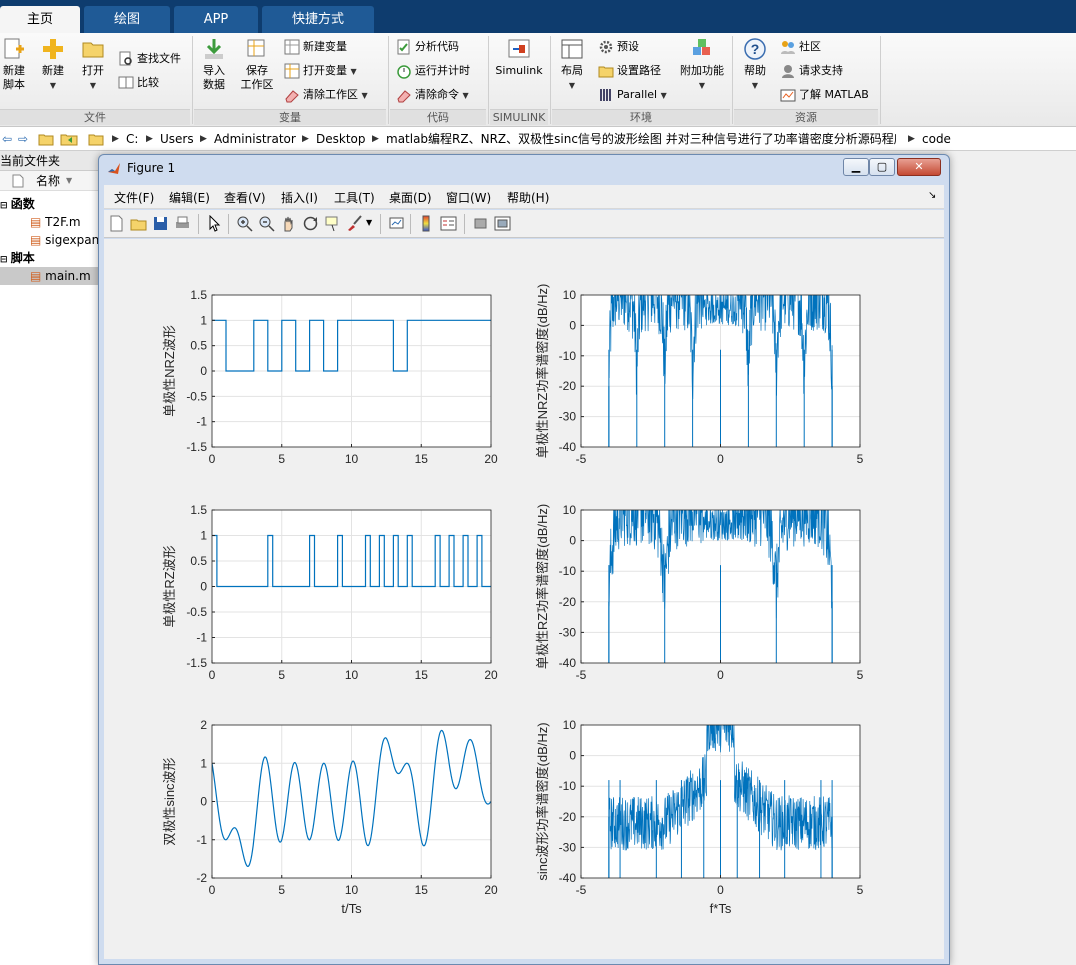 The width and height of the screenshot is (1076, 965). What do you see at coordinates (116, 223) in the screenshot?
I see `new-figure-icon` at bounding box center [116, 223].